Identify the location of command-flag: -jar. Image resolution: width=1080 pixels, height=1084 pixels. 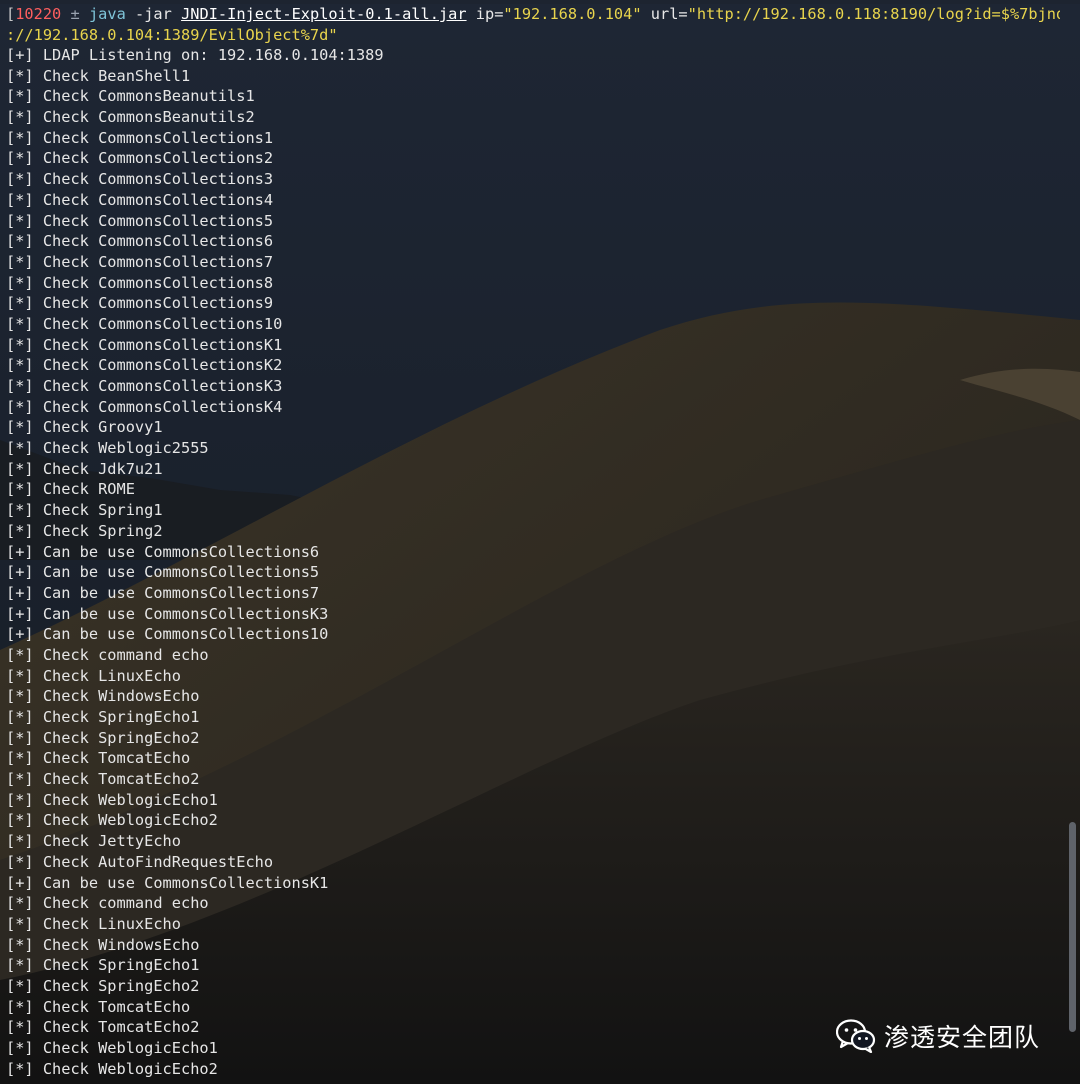
(153, 14).